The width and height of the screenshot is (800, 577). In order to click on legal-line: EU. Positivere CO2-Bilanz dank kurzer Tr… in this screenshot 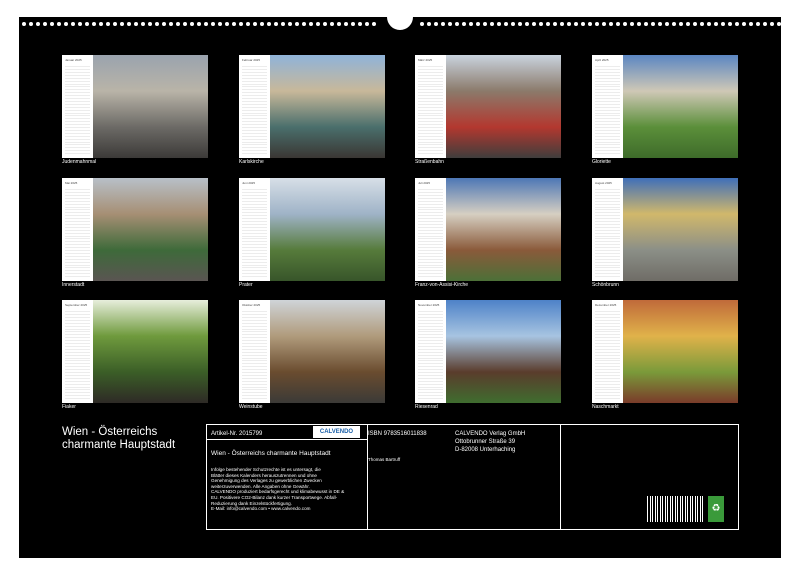, I will do `click(274, 497)`.